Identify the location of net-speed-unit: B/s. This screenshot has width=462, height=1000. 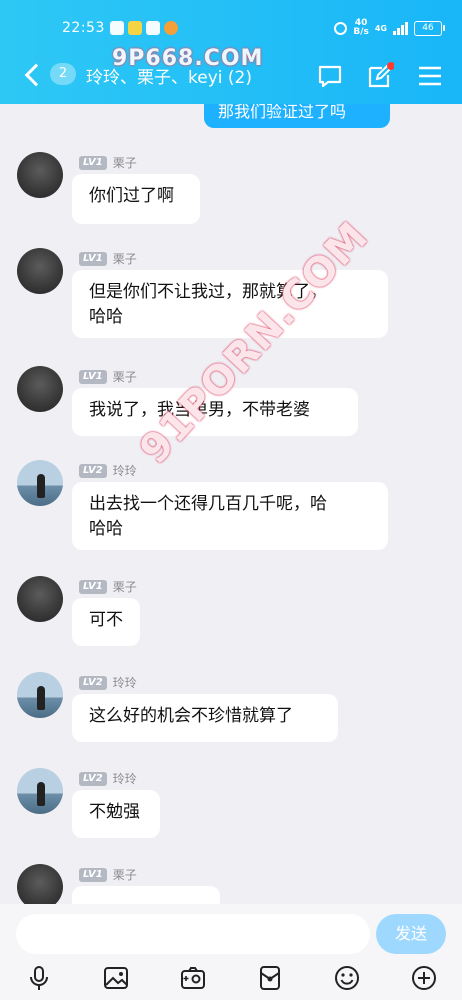
(361, 32).